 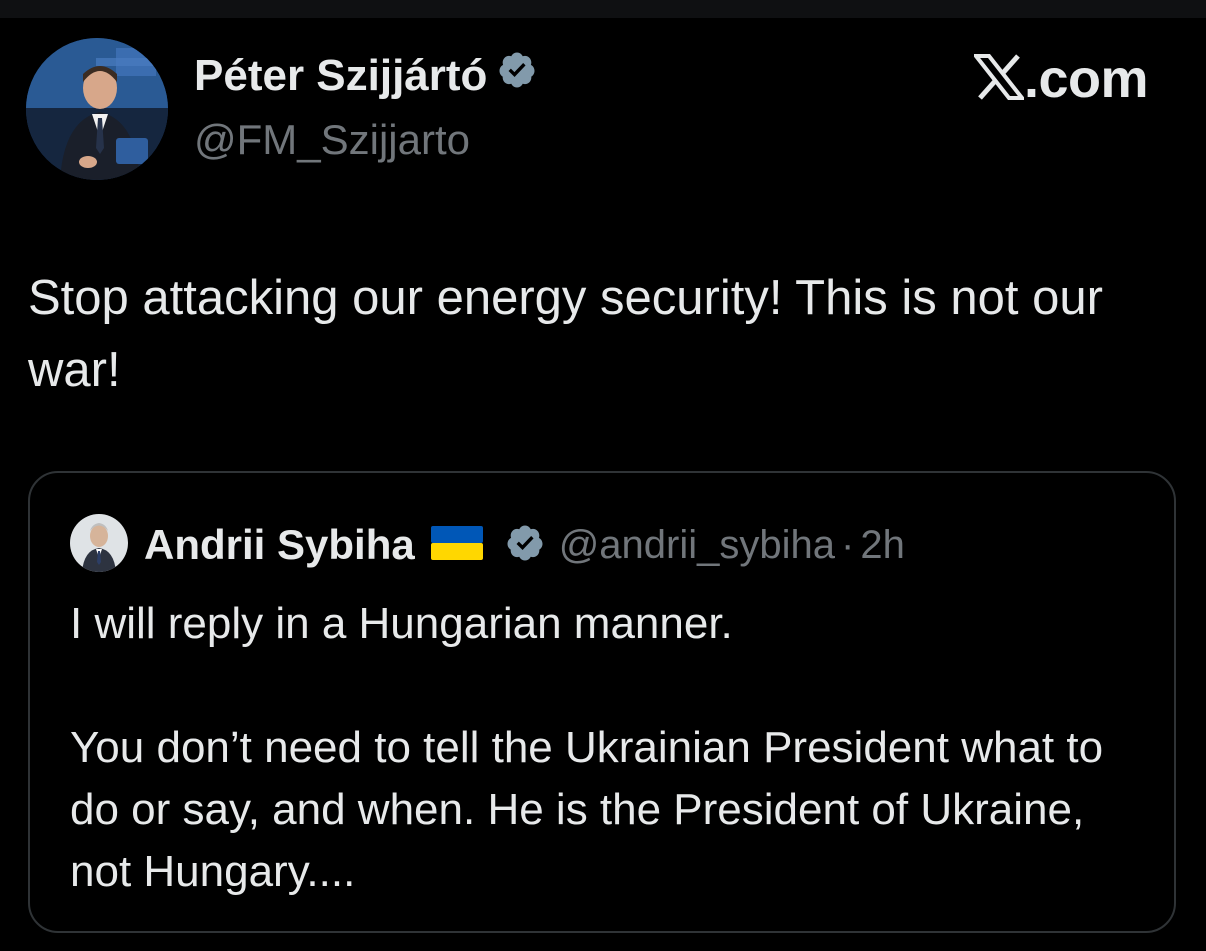 What do you see at coordinates (279, 545) in the screenshot?
I see `quoted-author-name: Andrii Sybiha` at bounding box center [279, 545].